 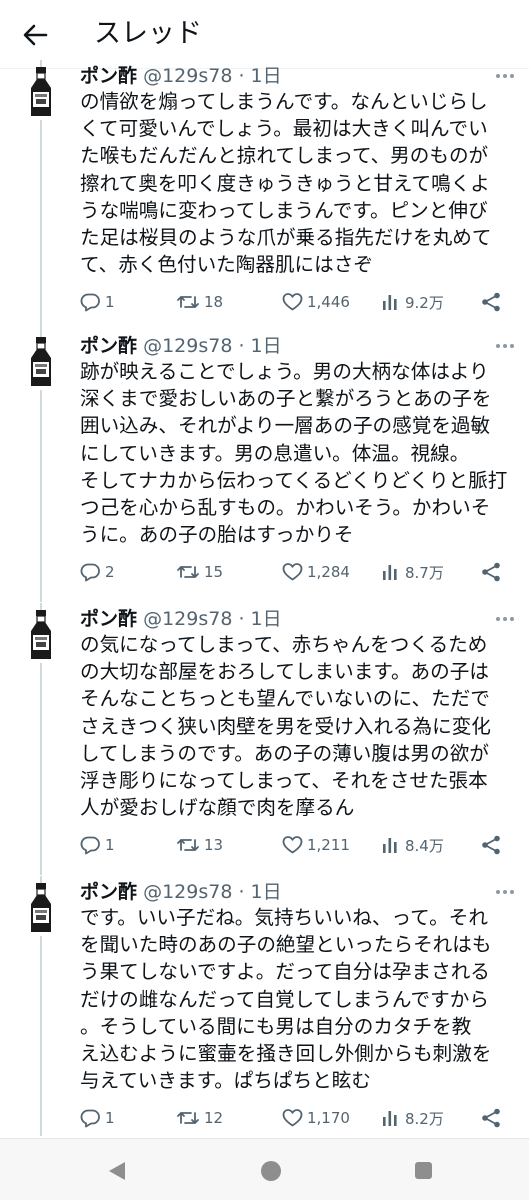 What do you see at coordinates (117, 1171) in the screenshot?
I see `nav-back-icon` at bounding box center [117, 1171].